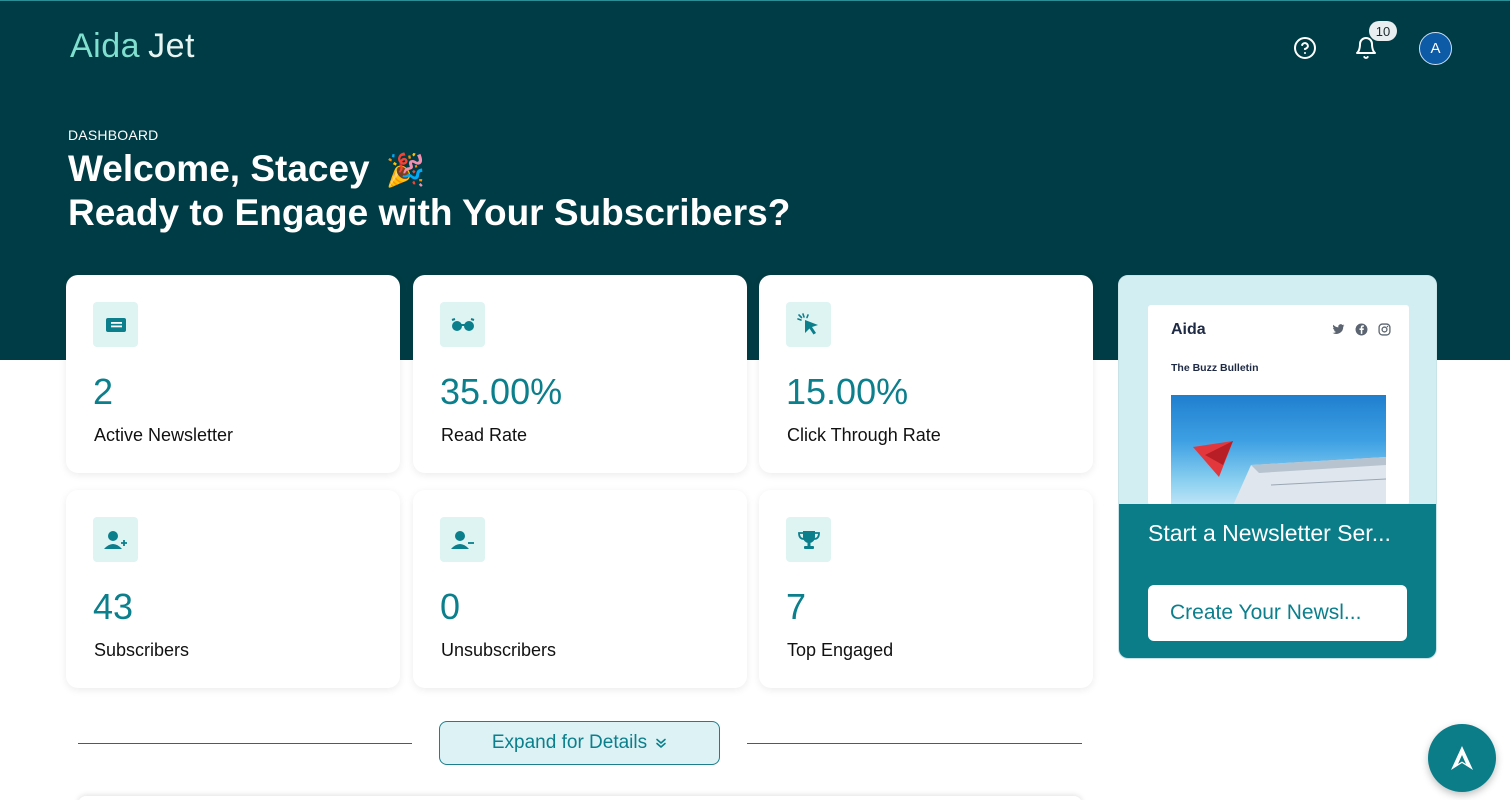 This screenshot has width=1510, height=800. I want to click on user-avatar: A, so click(1435, 48).